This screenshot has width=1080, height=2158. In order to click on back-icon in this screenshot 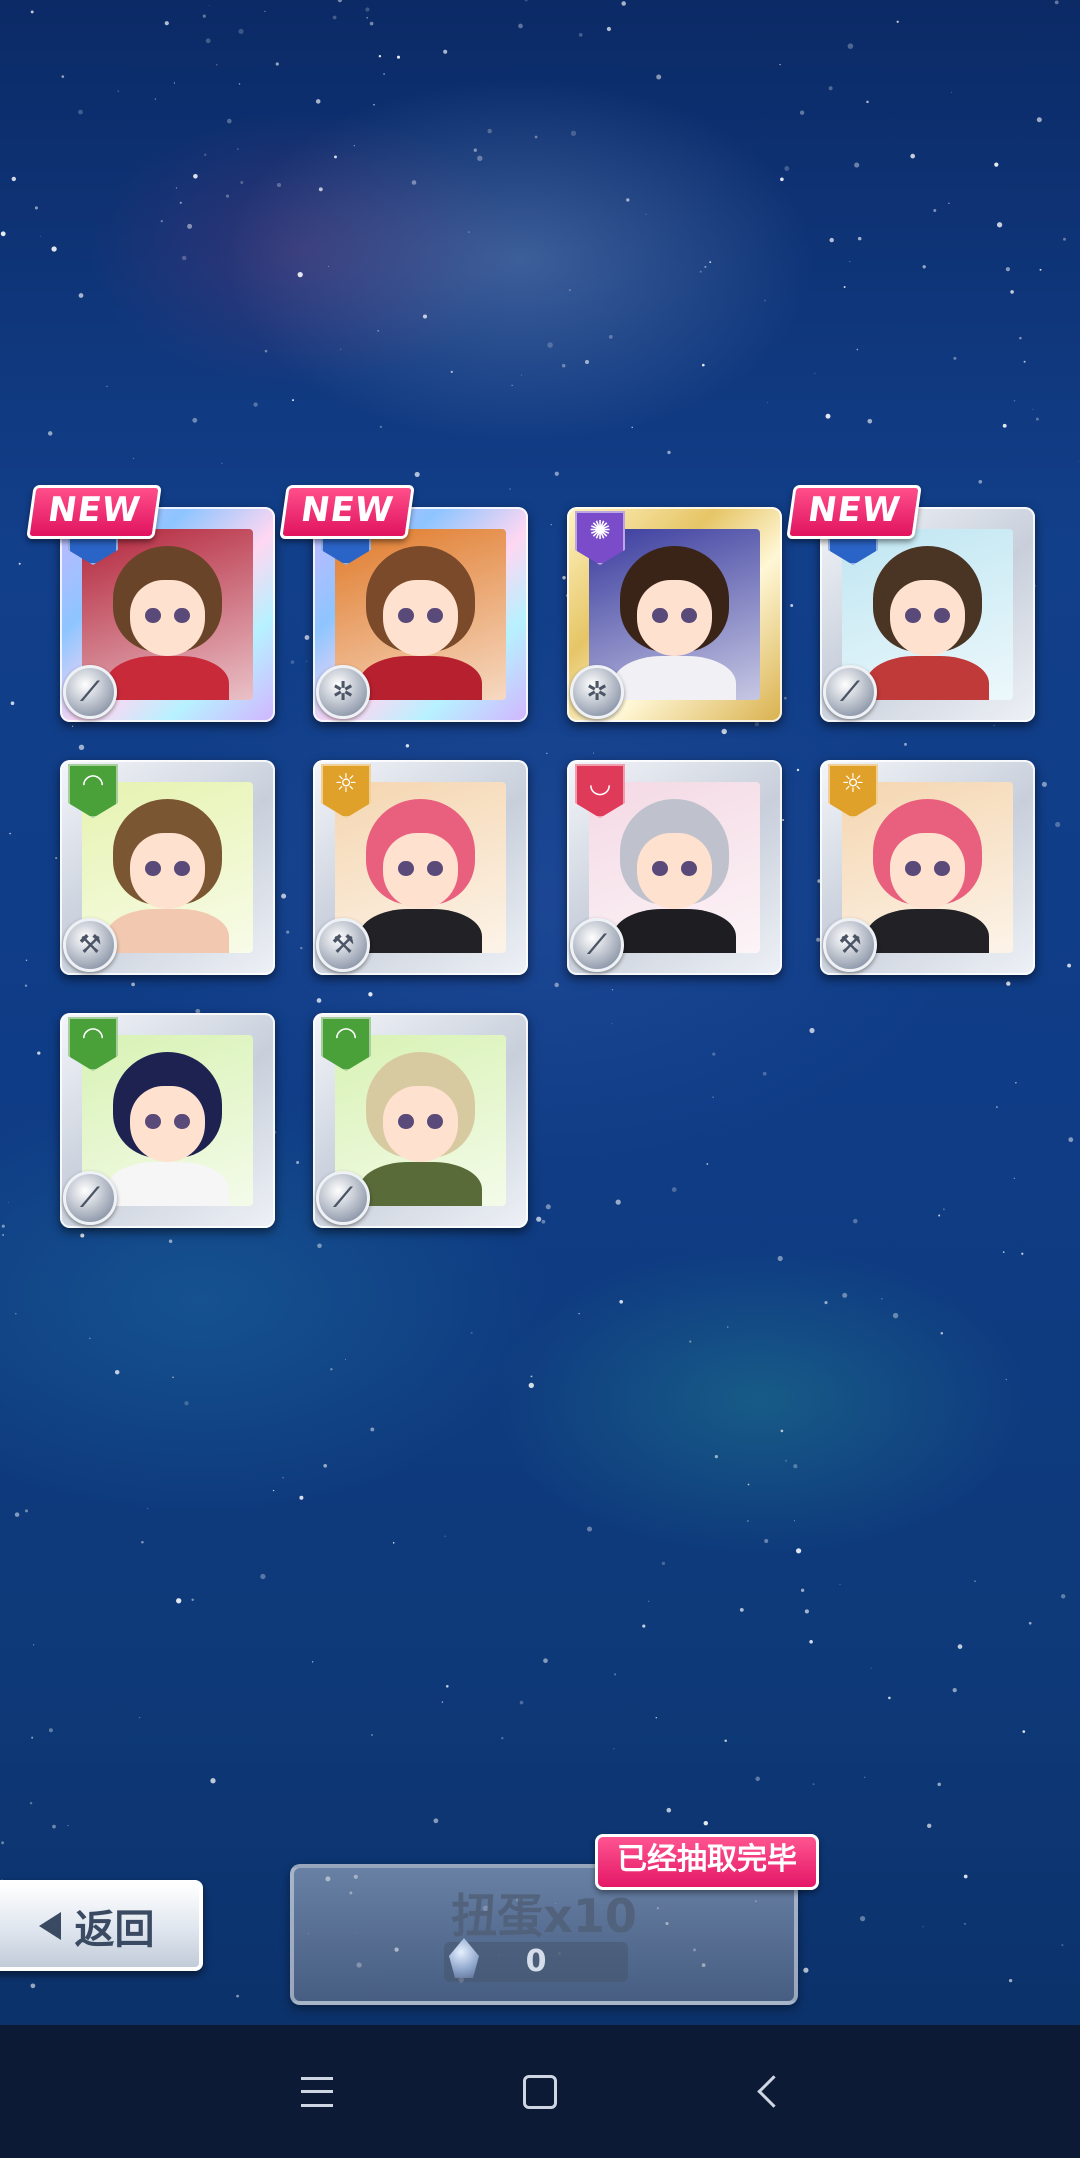, I will do `click(773, 2091)`.